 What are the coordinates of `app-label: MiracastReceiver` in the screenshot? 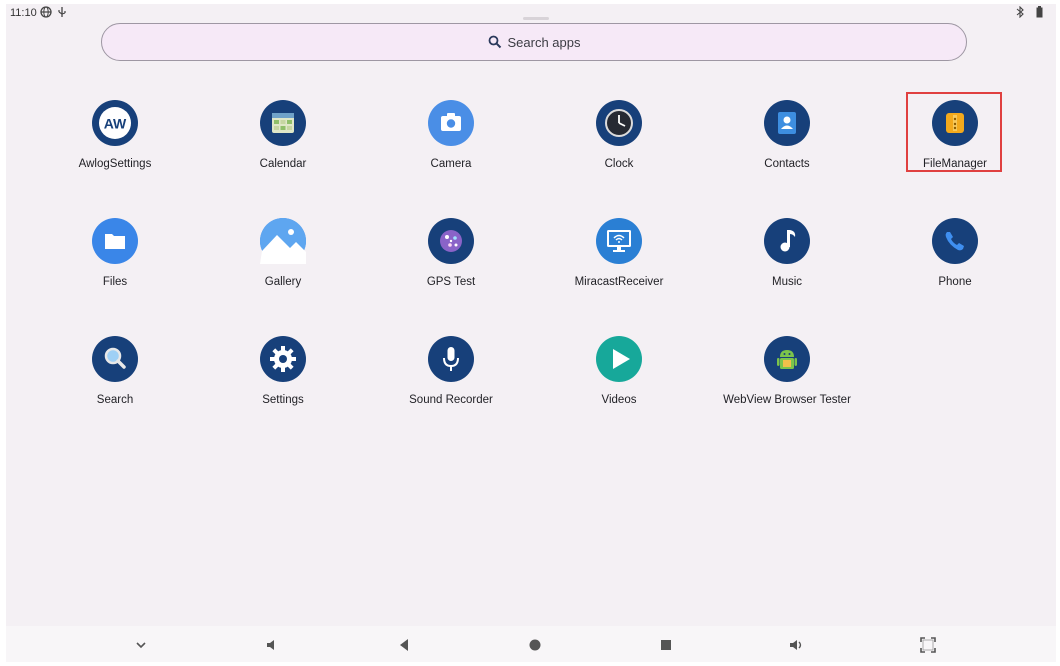 It's located at (619, 282).